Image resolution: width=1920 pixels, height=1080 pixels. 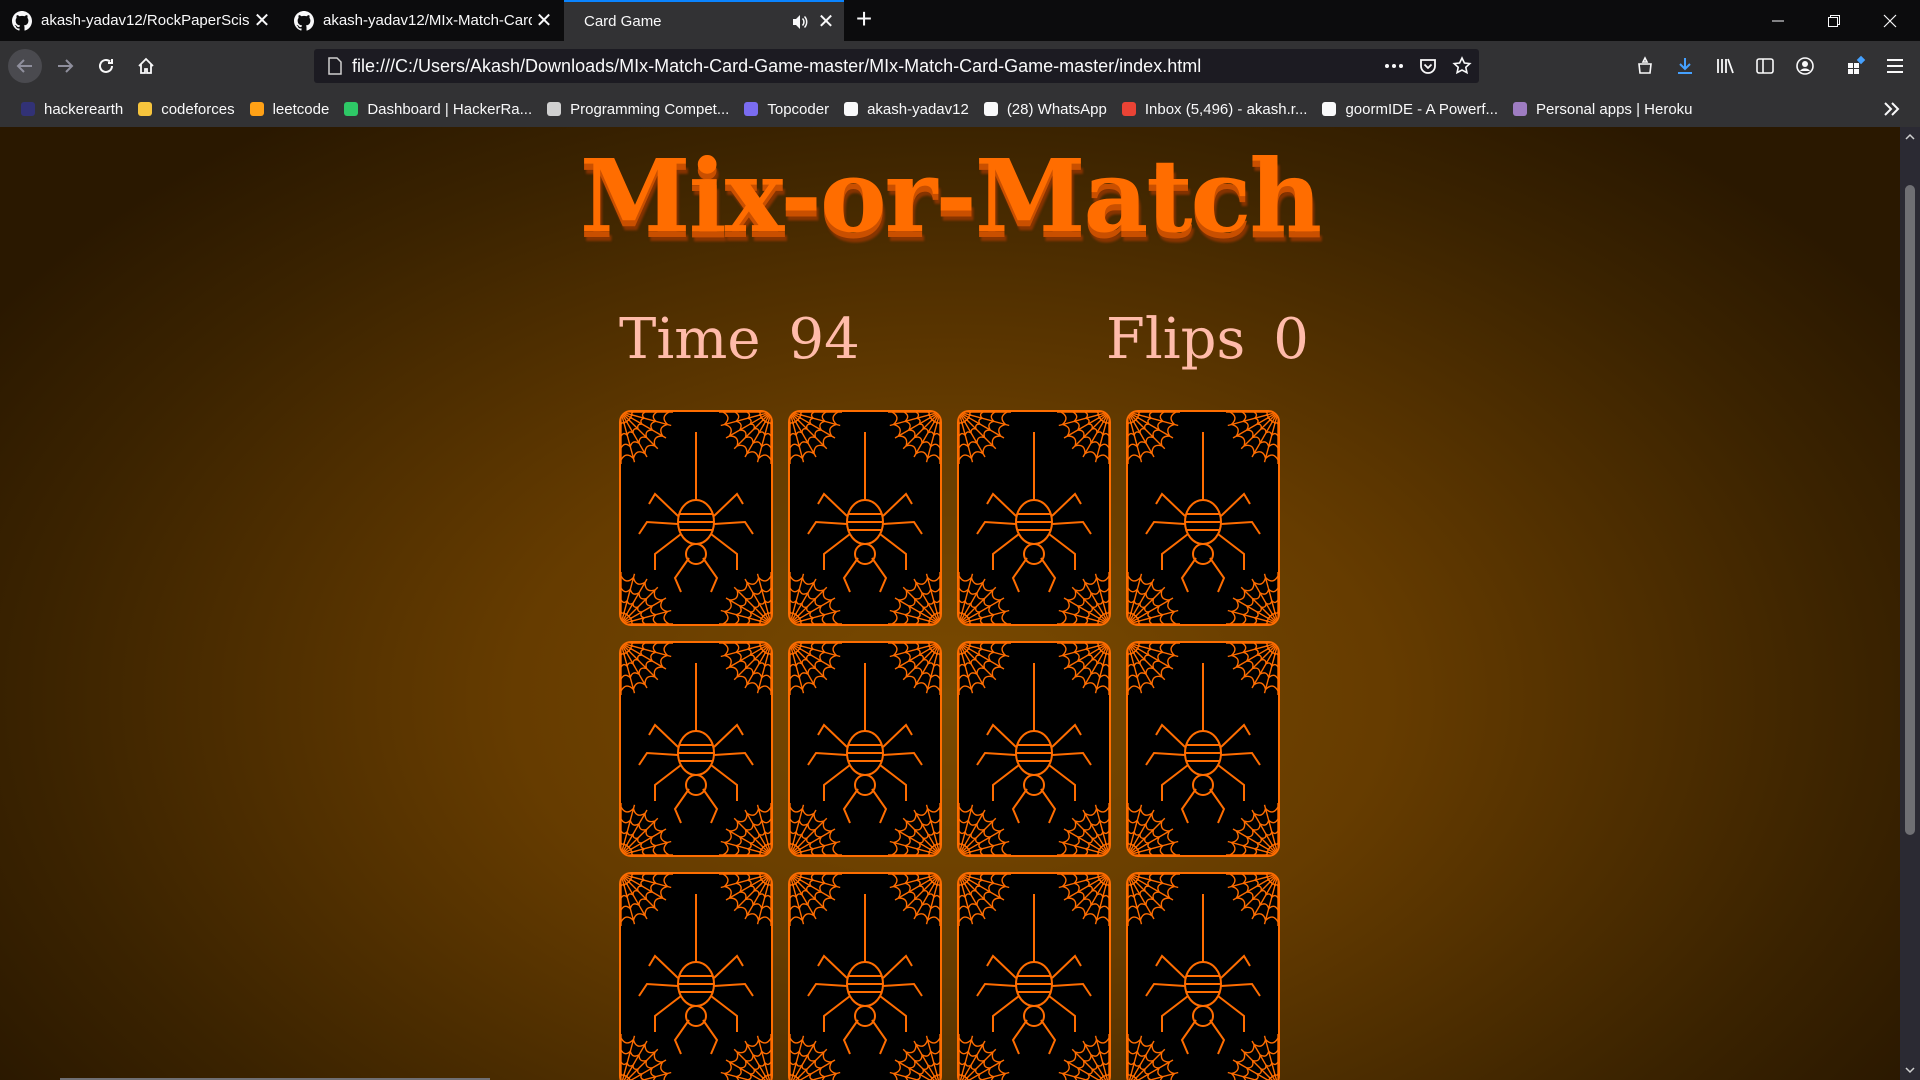 I want to click on bookmark-item: Topcoder, so click(x=786, y=109).